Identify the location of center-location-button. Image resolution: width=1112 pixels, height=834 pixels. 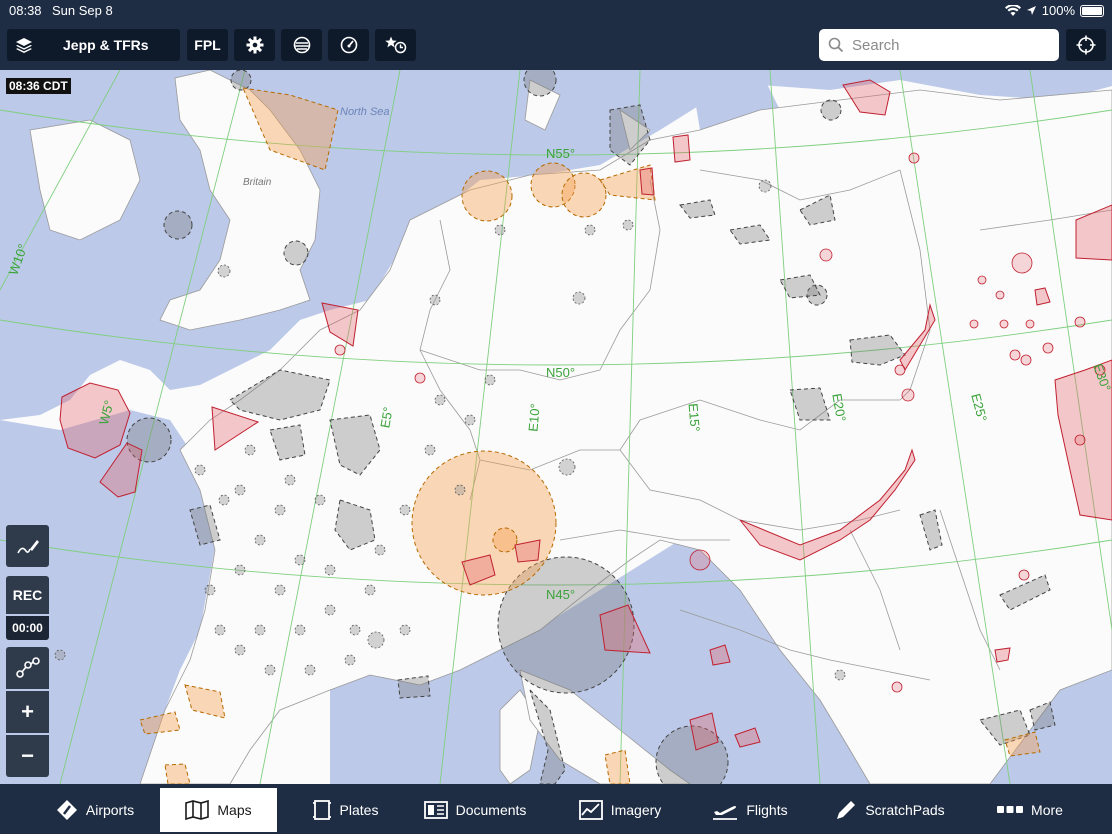
(1086, 45).